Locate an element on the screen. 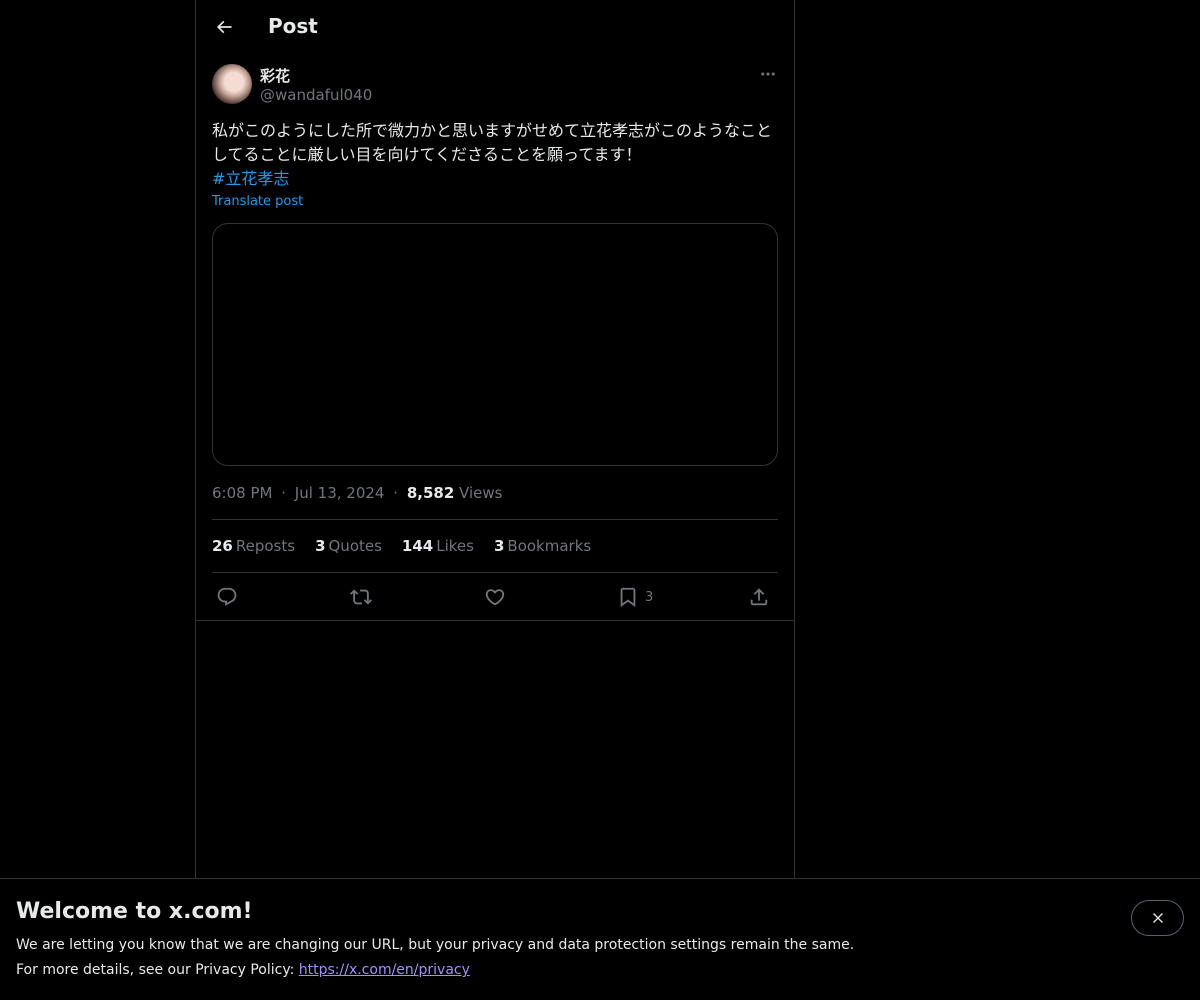  post-meta: 6:08 PM · Jul 13, 2024 · 8,582 Views is located at coordinates (357, 493).